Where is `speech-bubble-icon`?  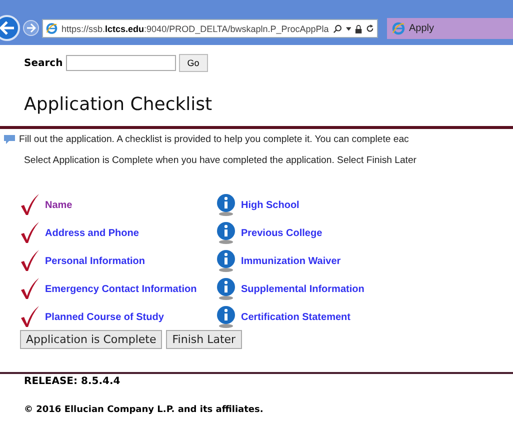
speech-bubble-icon is located at coordinates (9, 139).